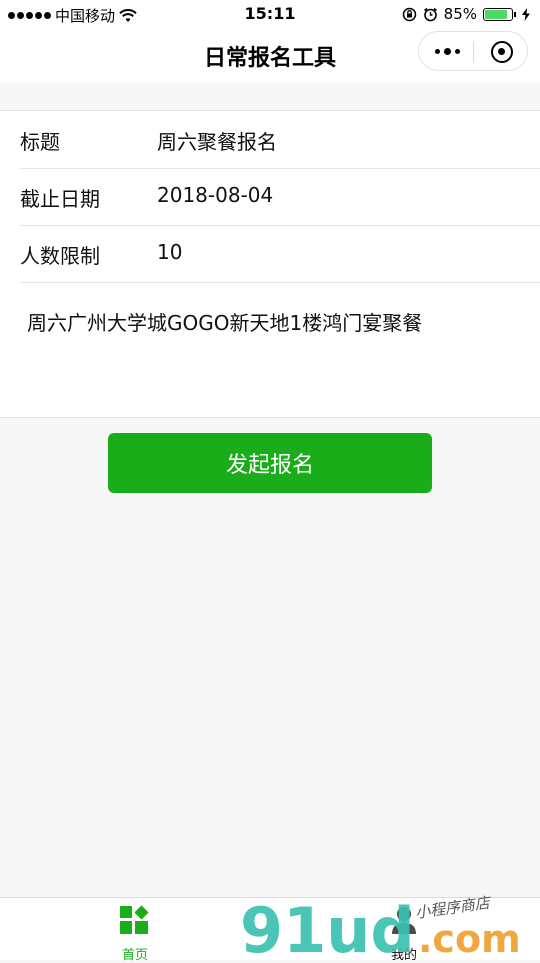 The image size is (540, 963). Describe the element at coordinates (515, 14) in the screenshot. I see `battery-tip` at that location.